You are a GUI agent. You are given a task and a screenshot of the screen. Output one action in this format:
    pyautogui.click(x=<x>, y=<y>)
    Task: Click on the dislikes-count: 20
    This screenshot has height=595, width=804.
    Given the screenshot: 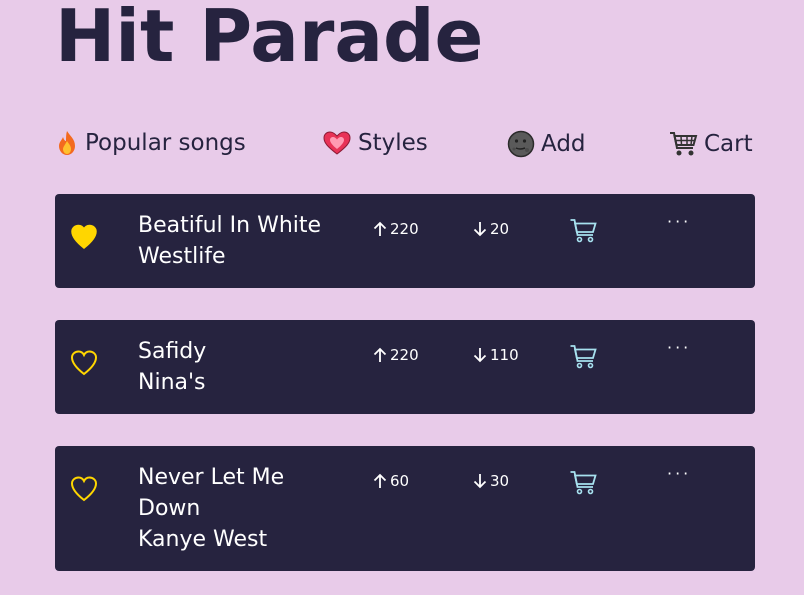 What is the action you would take?
    pyautogui.click(x=491, y=229)
    